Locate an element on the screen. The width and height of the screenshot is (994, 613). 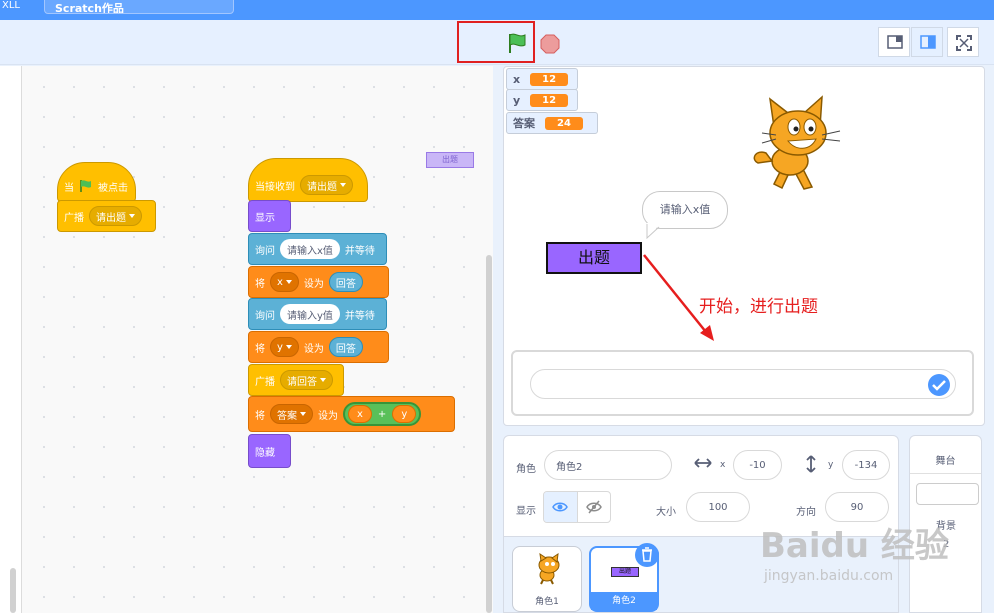
menu-fragment: XLL is located at coordinates (15, 6).